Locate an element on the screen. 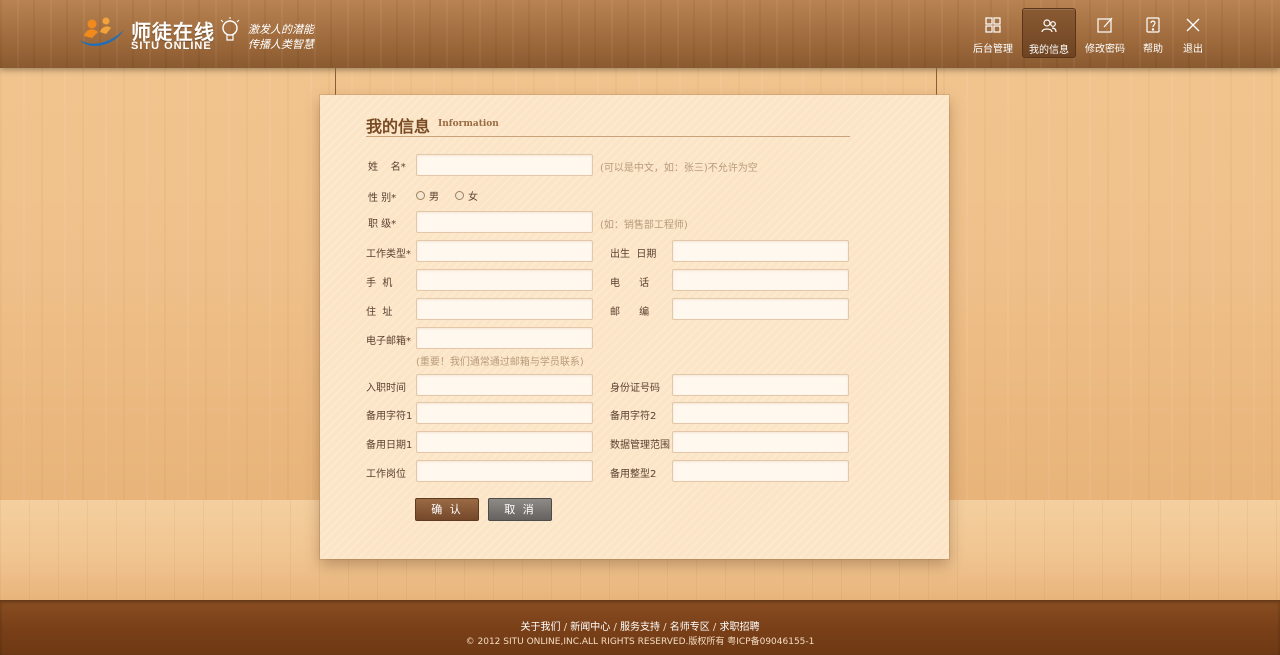 Image resolution: width=1280 pixels, height=655 pixels. slogan-line-1: 激发人的潜能 is located at coordinates (281, 29).